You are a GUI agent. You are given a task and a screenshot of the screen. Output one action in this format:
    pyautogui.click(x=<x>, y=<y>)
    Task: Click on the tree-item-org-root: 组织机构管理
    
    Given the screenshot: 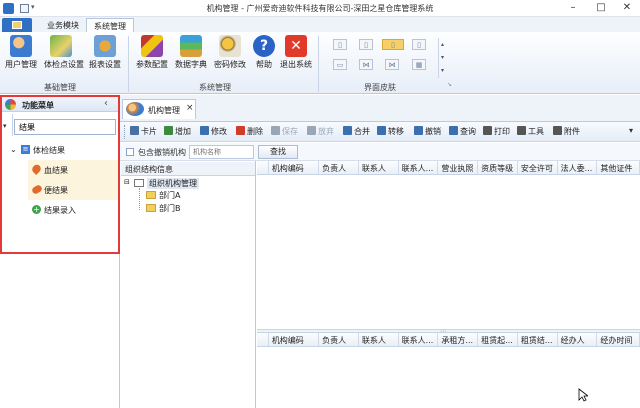 What is the action you would take?
    pyautogui.click(x=173, y=183)
    